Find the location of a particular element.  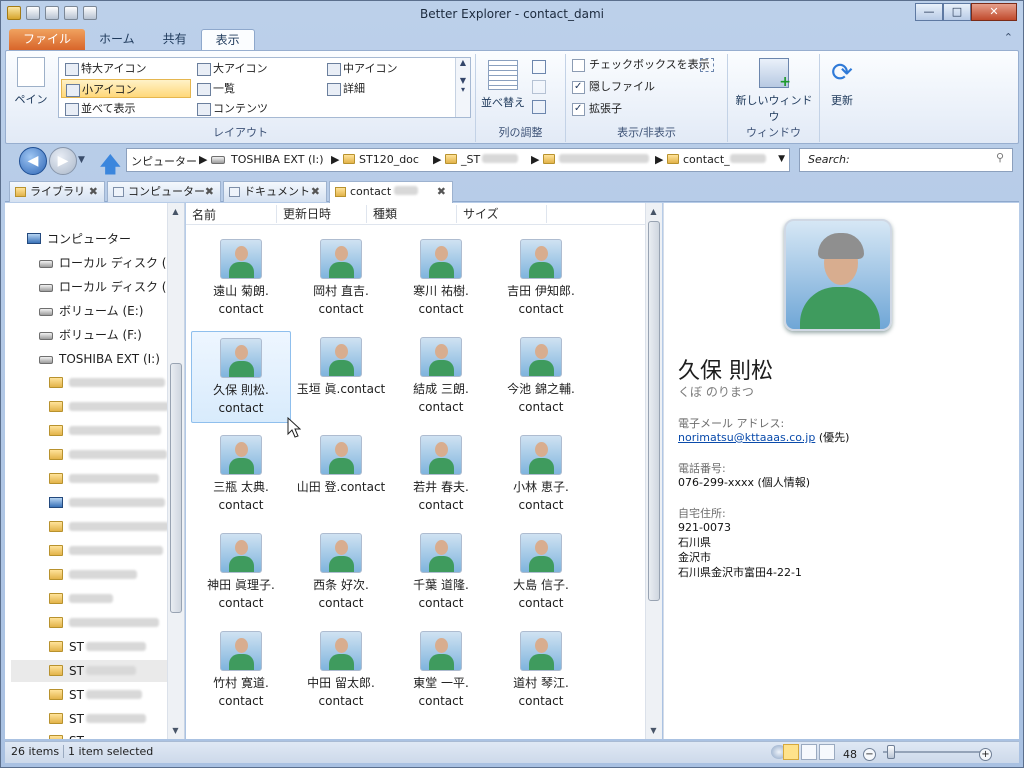

nav-scrollbar: ▲ ▼ is located at coordinates (175, 471).